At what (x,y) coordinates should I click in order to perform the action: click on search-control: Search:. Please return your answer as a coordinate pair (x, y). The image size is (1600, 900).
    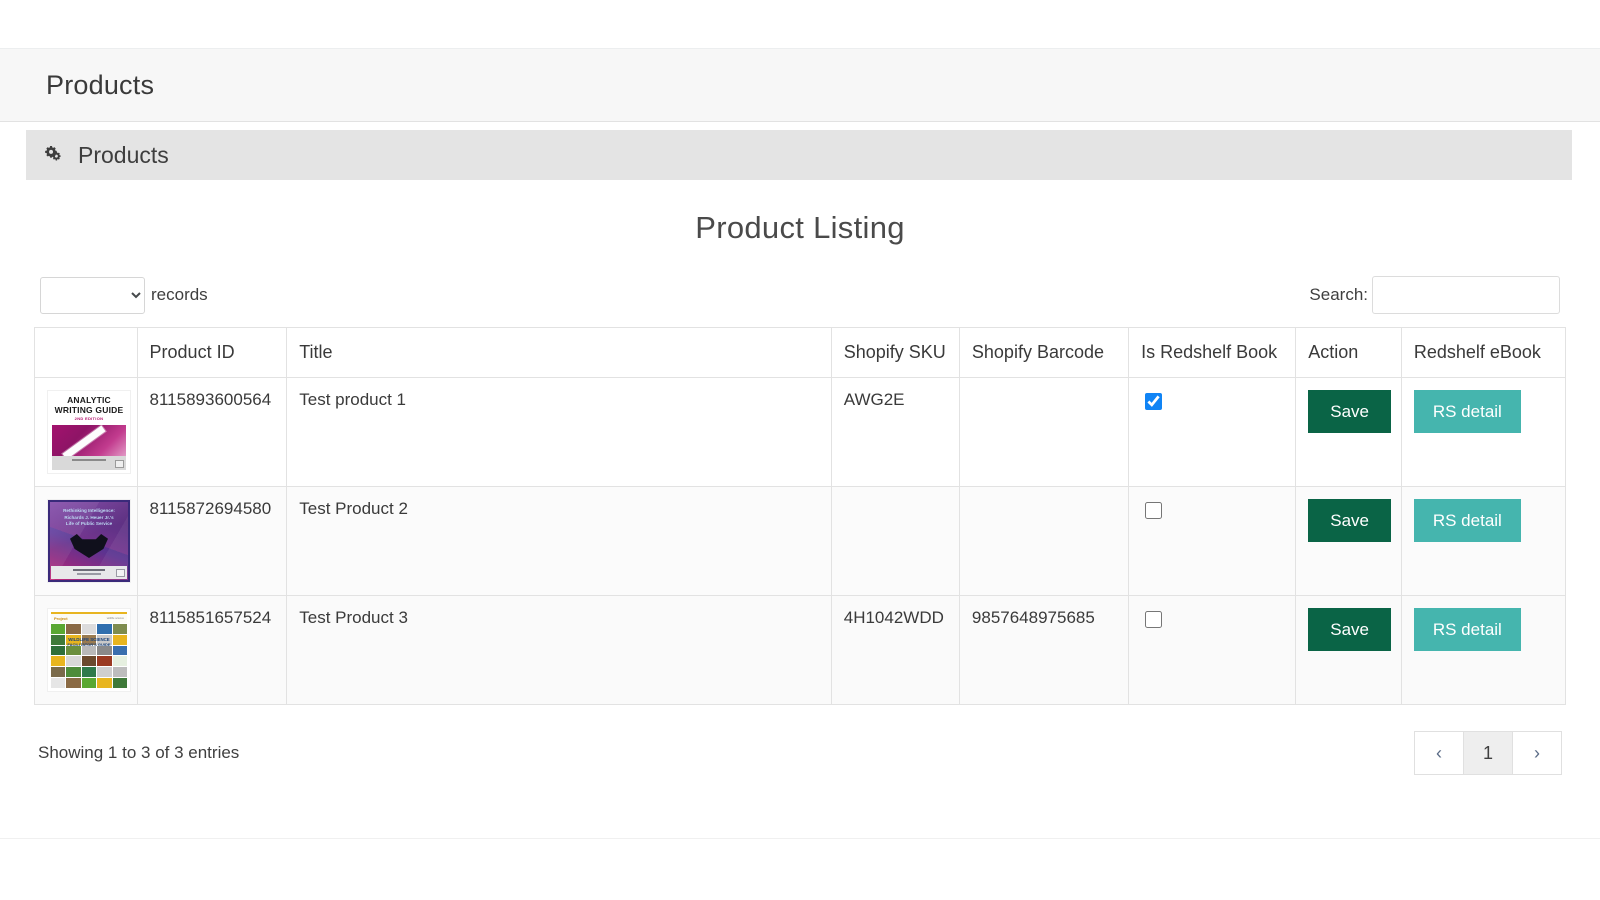
    Looking at the image, I should click on (1434, 295).